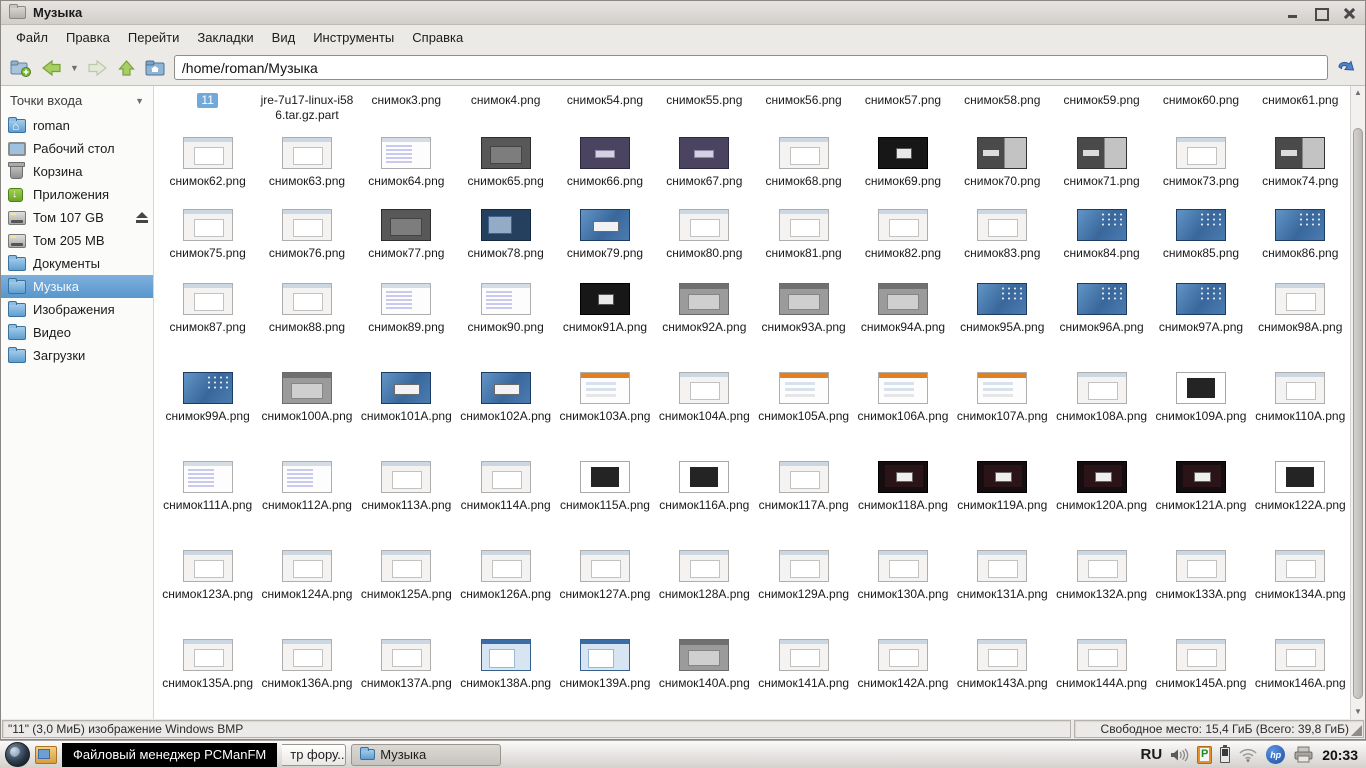 This screenshot has width=1366, height=768. Describe the element at coordinates (1300, 170) in the screenshot. I see `file-item: снимок74.png` at that location.